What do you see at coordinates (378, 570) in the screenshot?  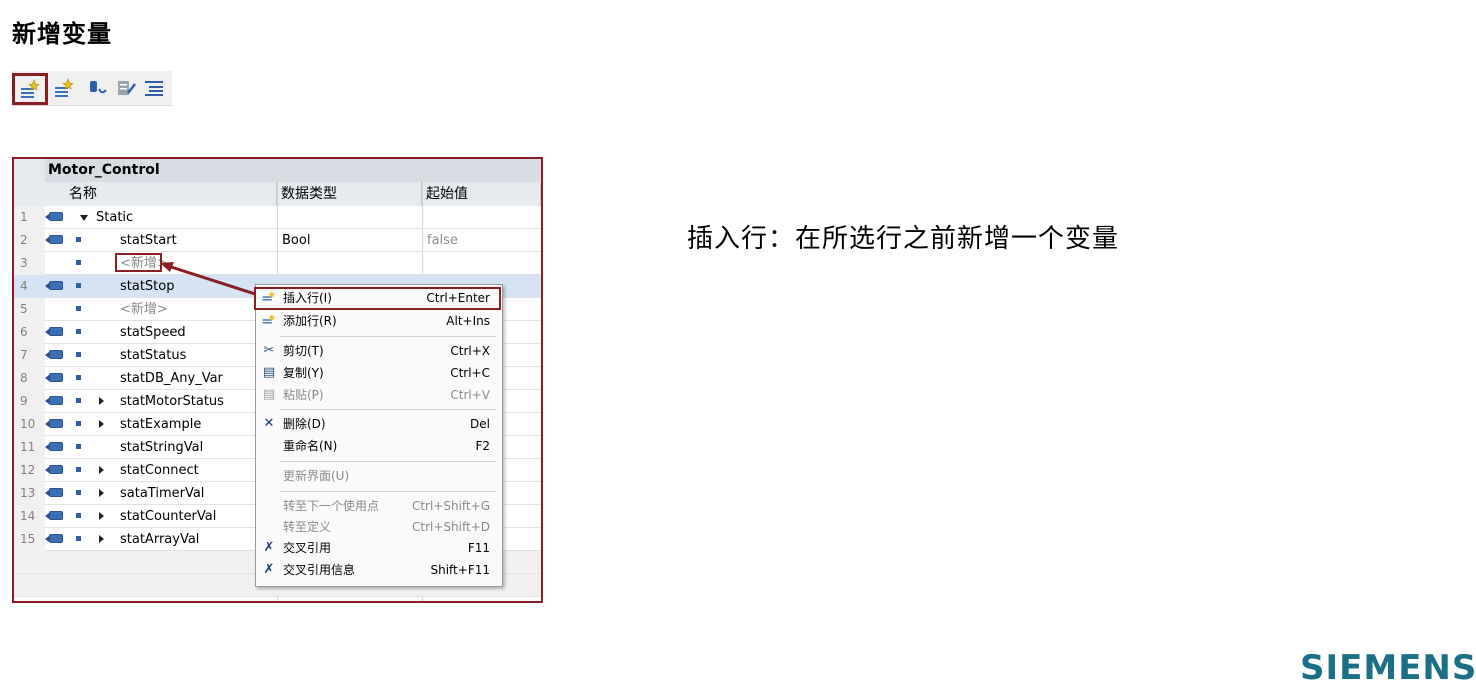 I see `menu-item-cross-reference-info: ✗ 交叉引用信息 Shift+F11` at bounding box center [378, 570].